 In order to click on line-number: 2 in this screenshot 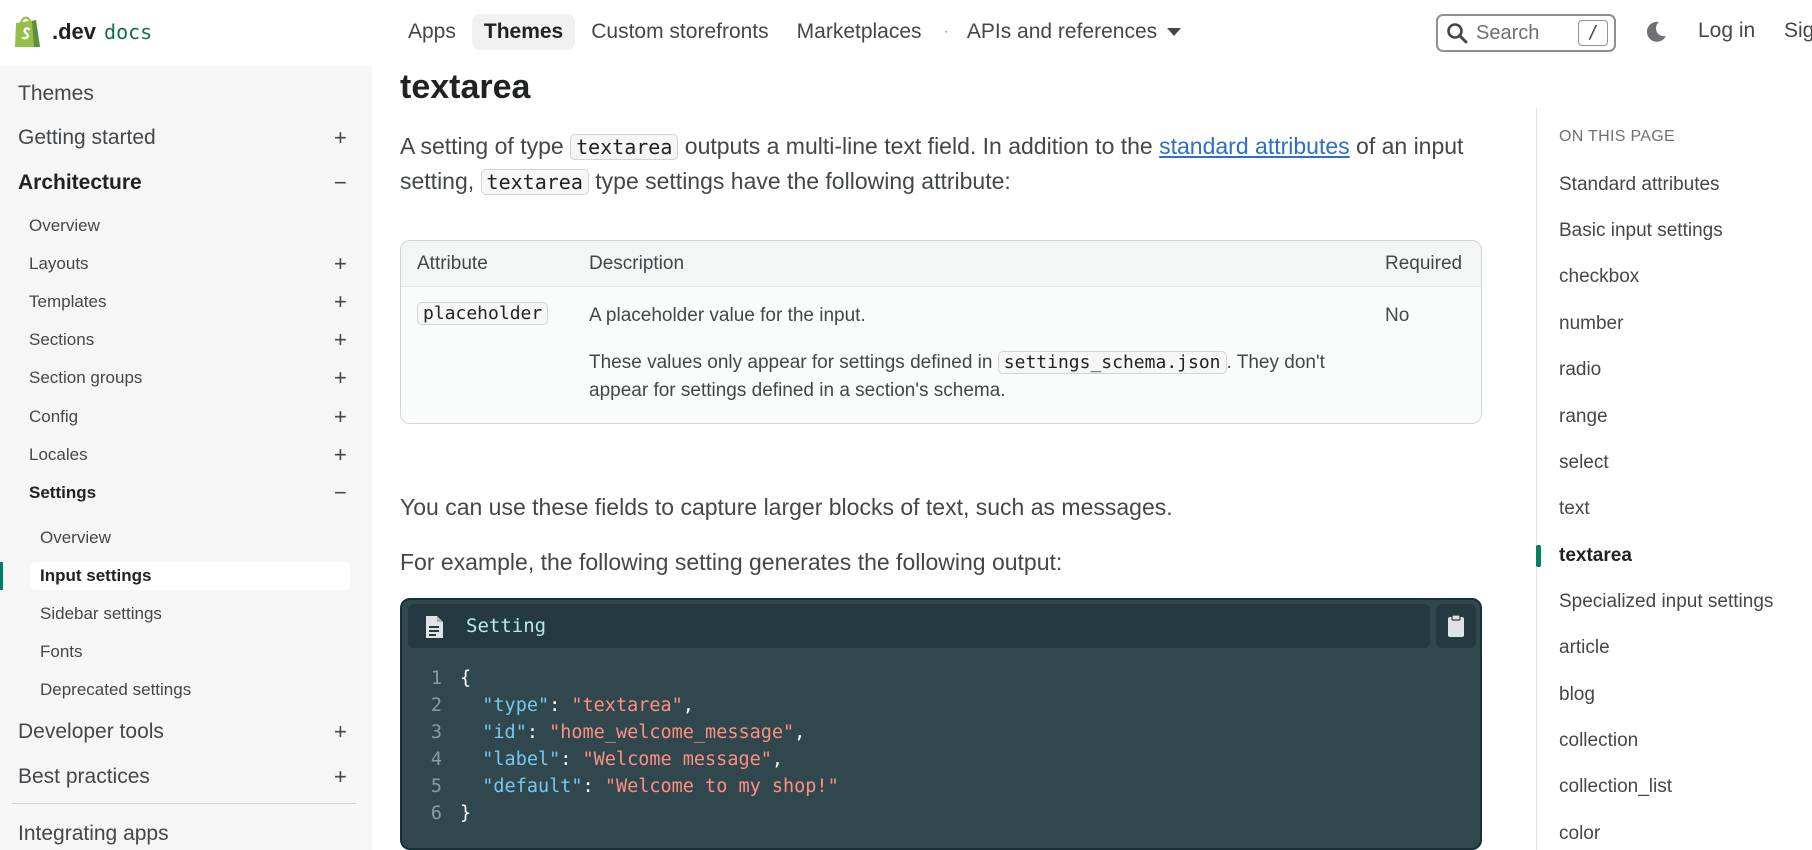, I will do `click(436, 705)`.